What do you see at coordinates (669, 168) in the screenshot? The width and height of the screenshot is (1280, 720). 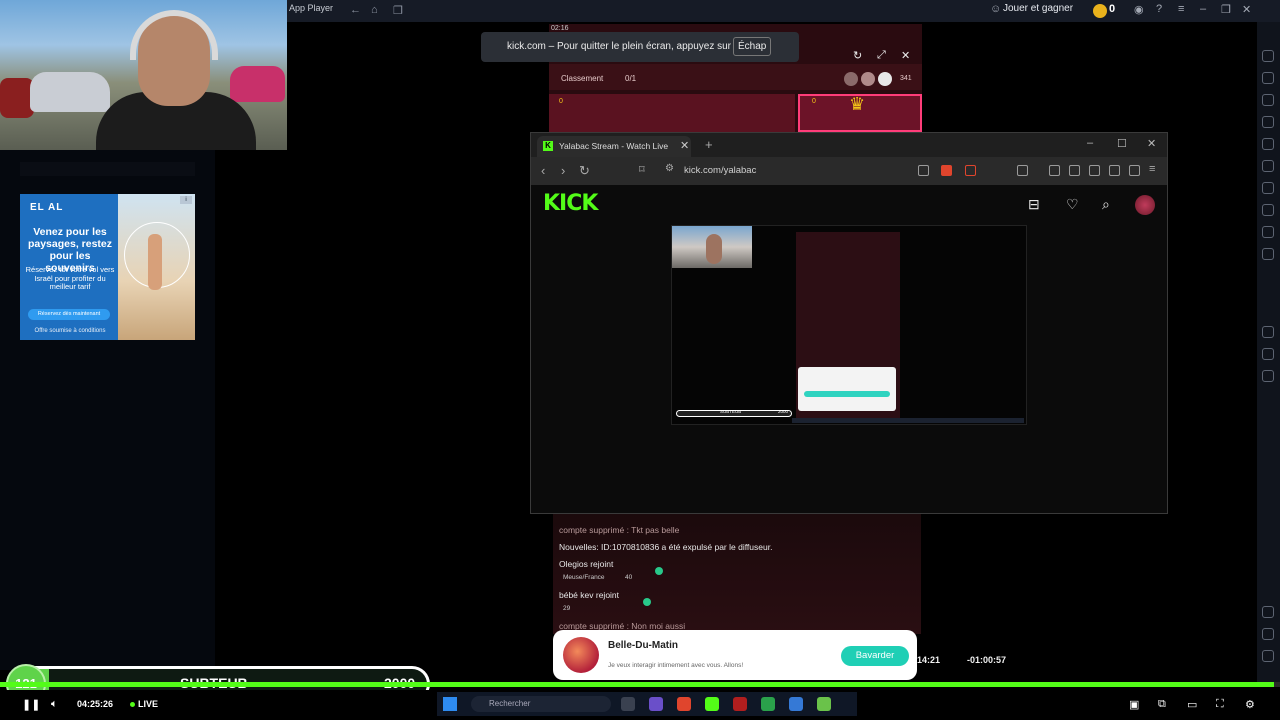 I see `site-info-icon: ⚙` at bounding box center [669, 168].